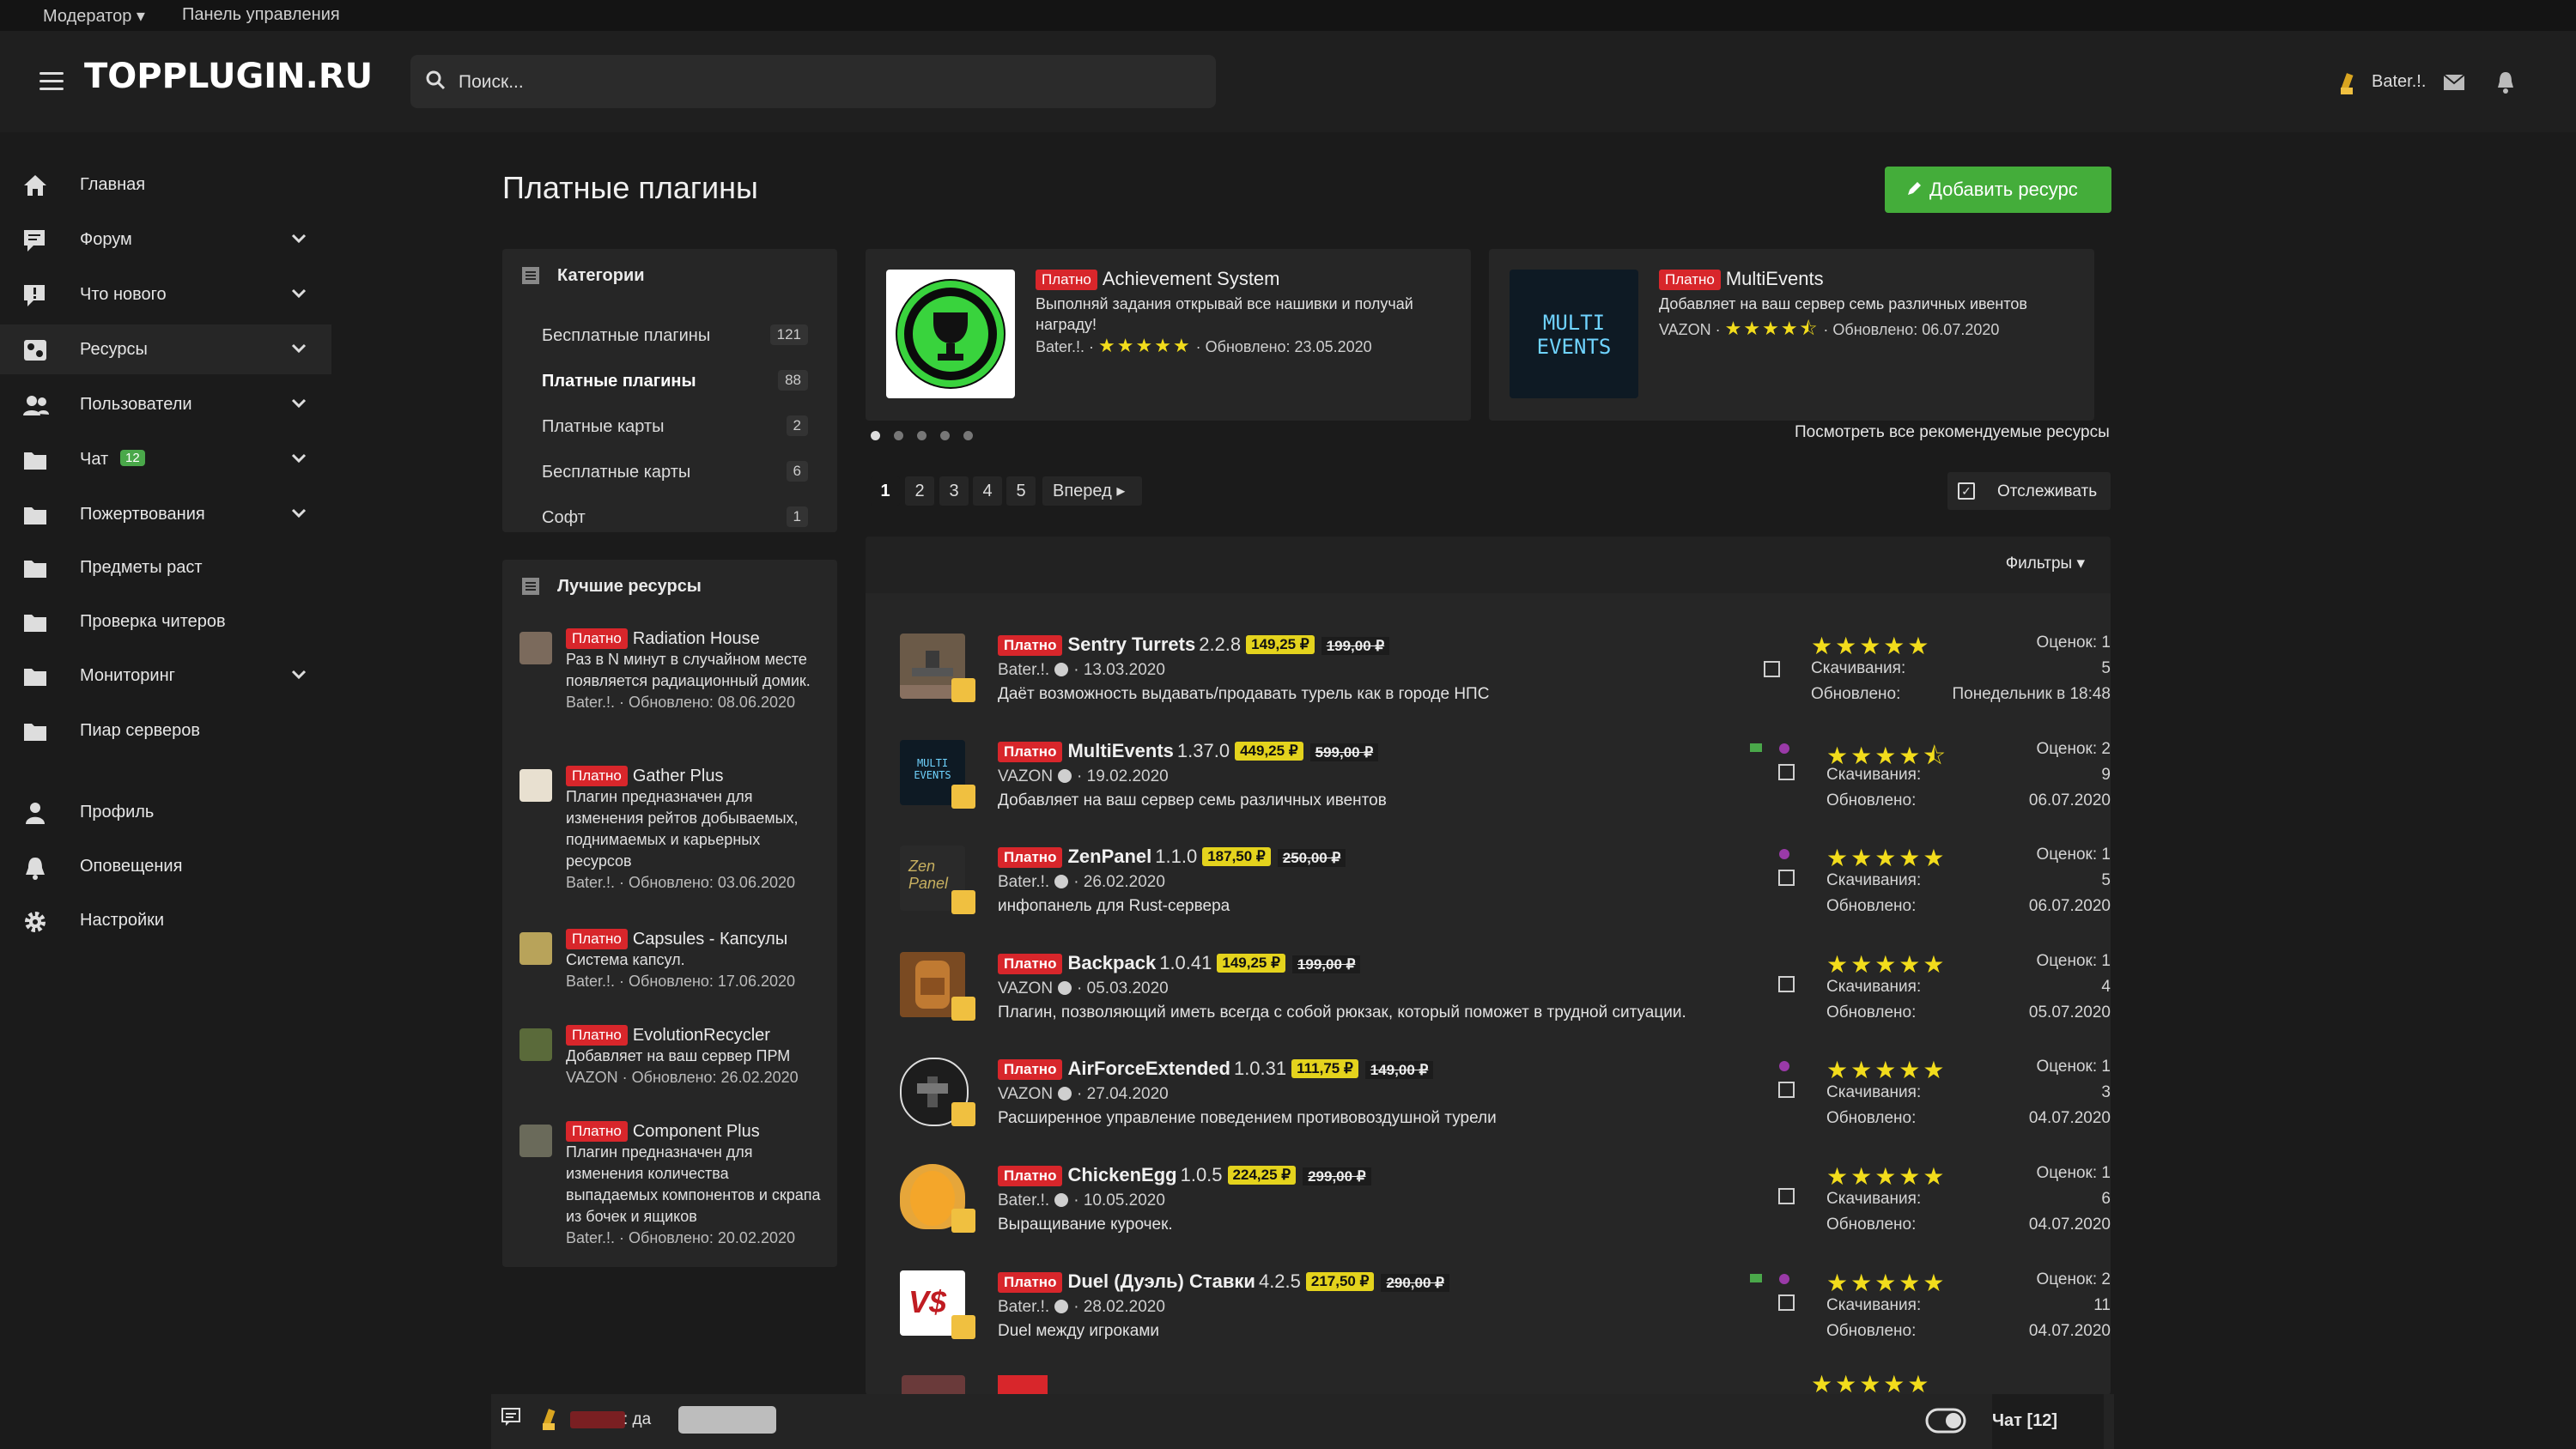  Describe the element at coordinates (963, 1114) in the screenshot. I see `author-avatar-icon` at that location.